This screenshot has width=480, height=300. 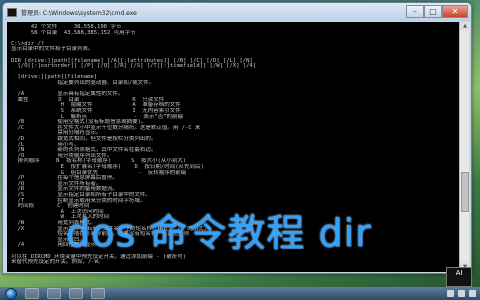 What do you see at coordinates (459, 277) in the screenshot?
I see `watermark-logo: AI` at bounding box center [459, 277].